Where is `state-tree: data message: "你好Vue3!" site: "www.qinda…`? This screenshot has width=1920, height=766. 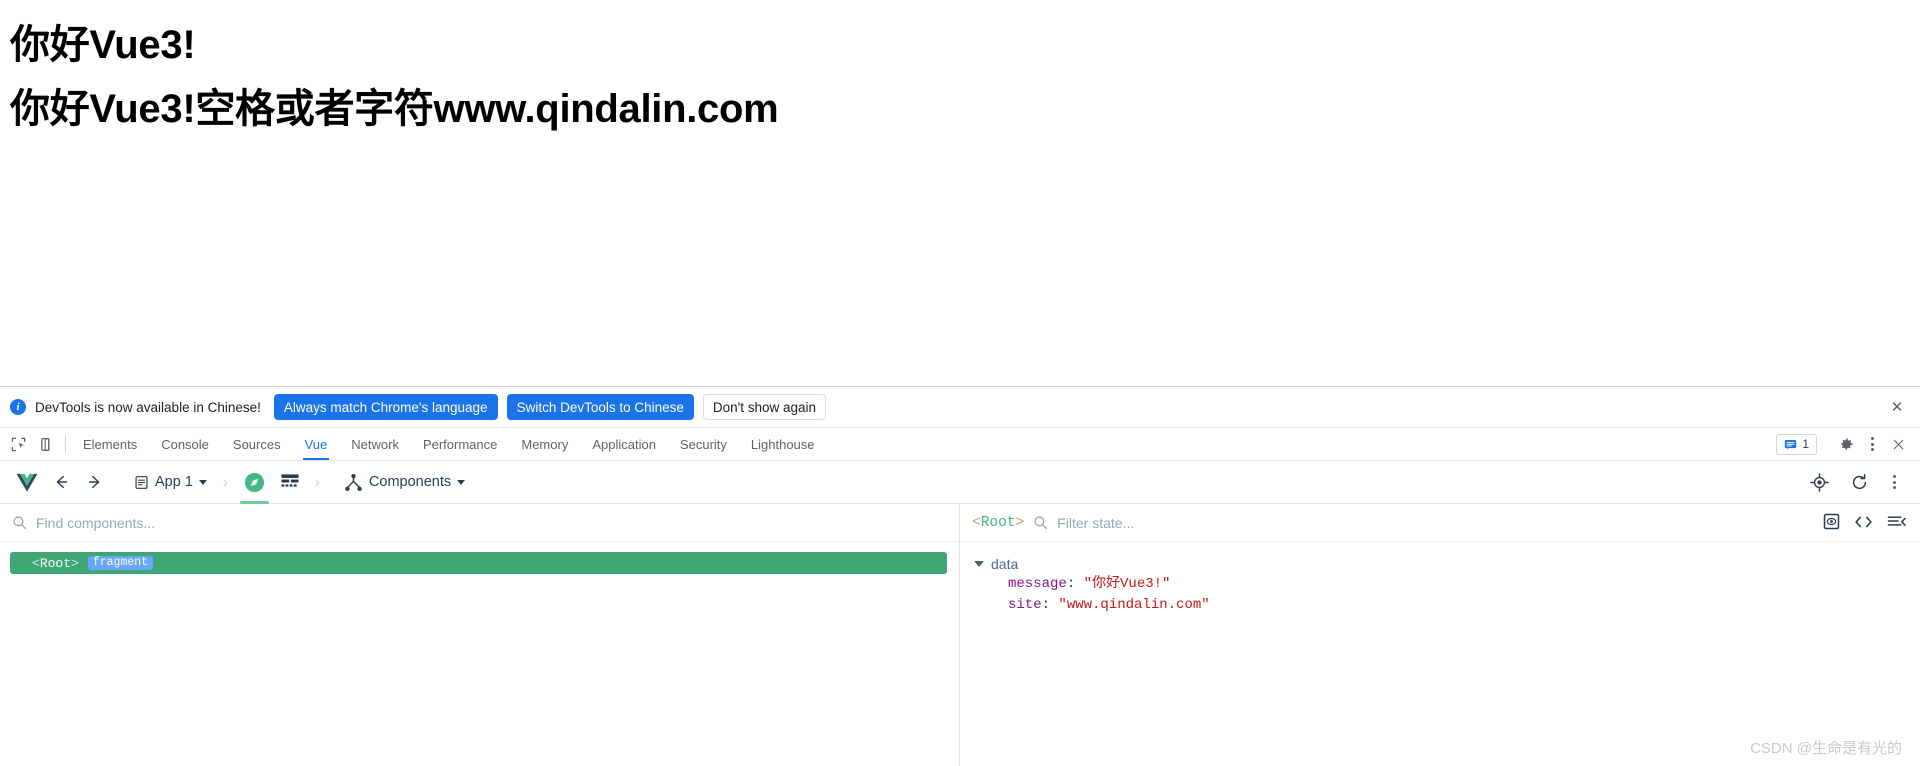 state-tree: data message: "你好Vue3!" site: "www.qinda… is located at coordinates (1440, 579).